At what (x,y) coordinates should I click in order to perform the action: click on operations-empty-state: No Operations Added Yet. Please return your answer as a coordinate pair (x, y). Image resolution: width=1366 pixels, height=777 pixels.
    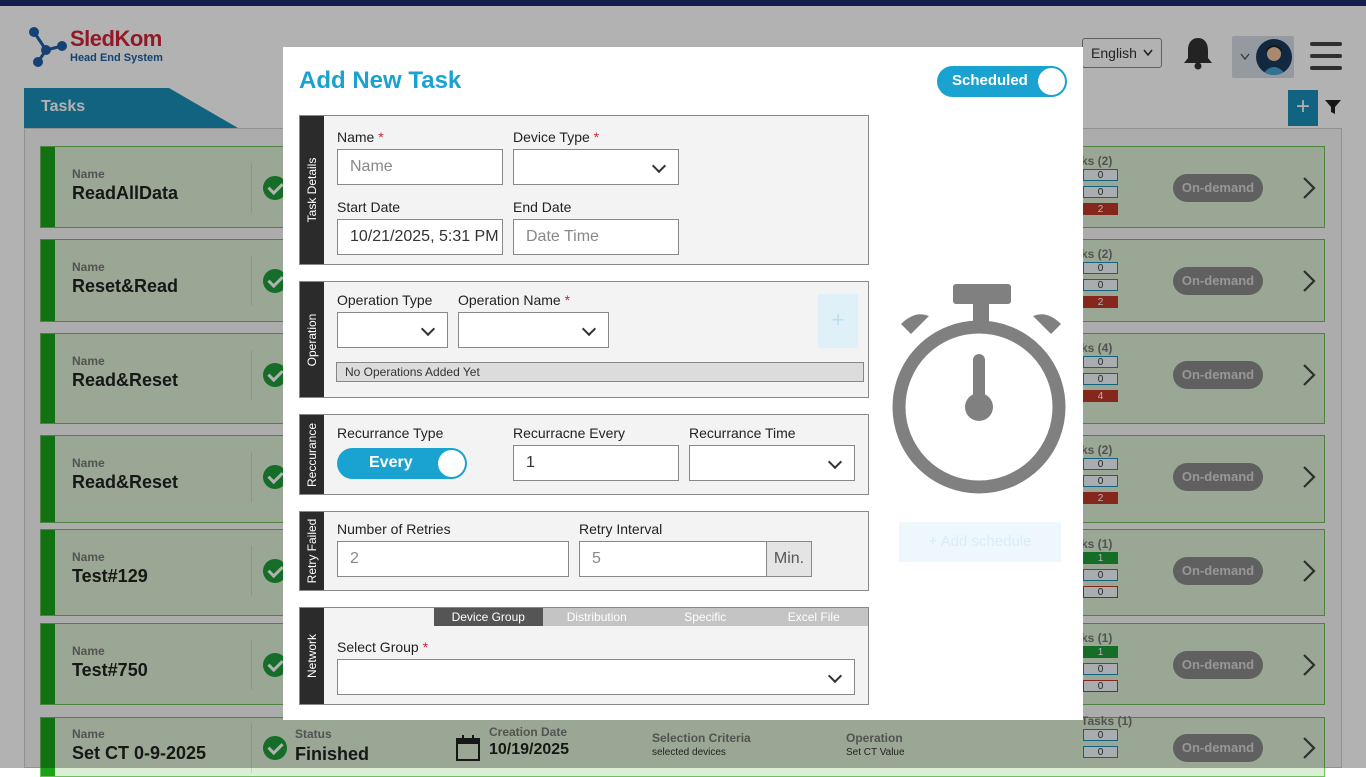
    Looking at the image, I should click on (600, 372).